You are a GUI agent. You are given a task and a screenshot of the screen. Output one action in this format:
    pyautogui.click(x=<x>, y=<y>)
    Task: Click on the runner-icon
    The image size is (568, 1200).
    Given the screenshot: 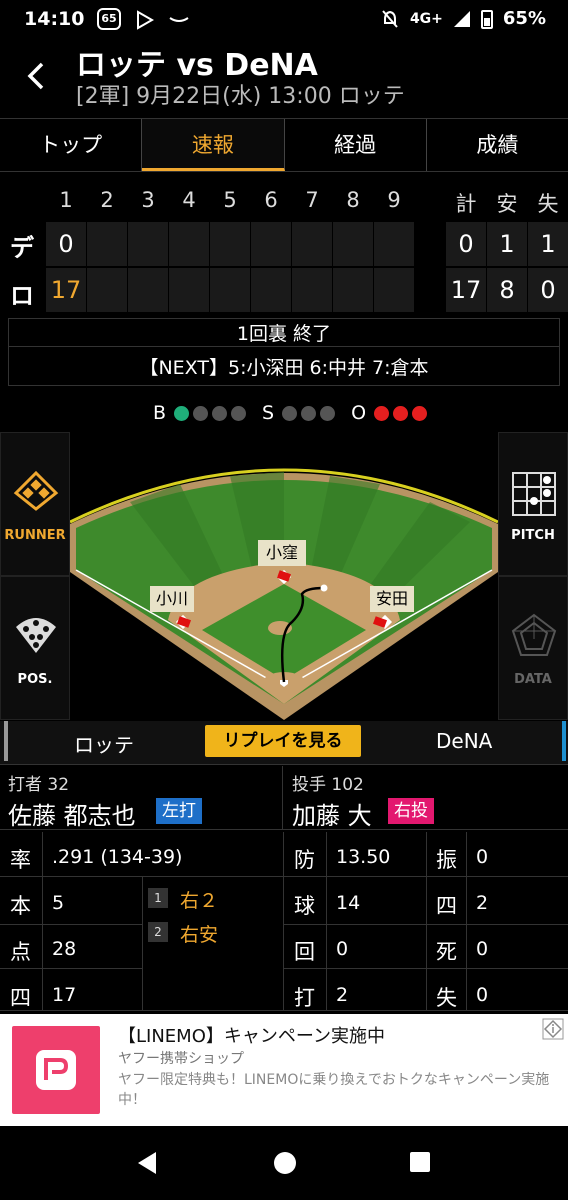 What is the action you would take?
    pyautogui.click(x=36, y=491)
    